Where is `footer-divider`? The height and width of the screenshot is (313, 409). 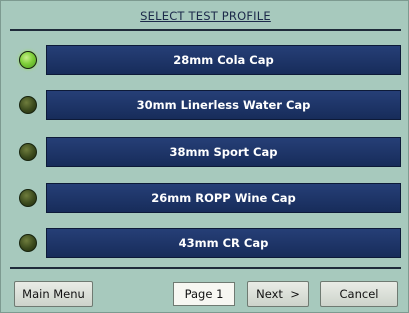
footer-divider is located at coordinates (205, 268).